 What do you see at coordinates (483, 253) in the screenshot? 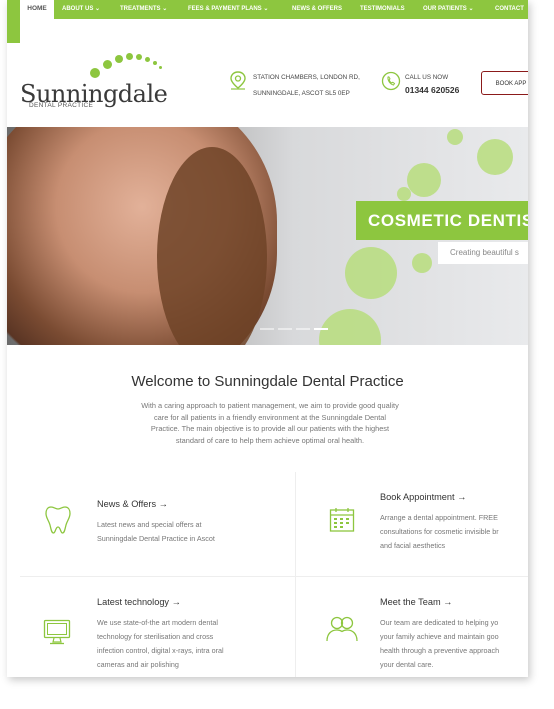
I see `hero-banner-subtitle: Creating beautiful s` at bounding box center [483, 253].